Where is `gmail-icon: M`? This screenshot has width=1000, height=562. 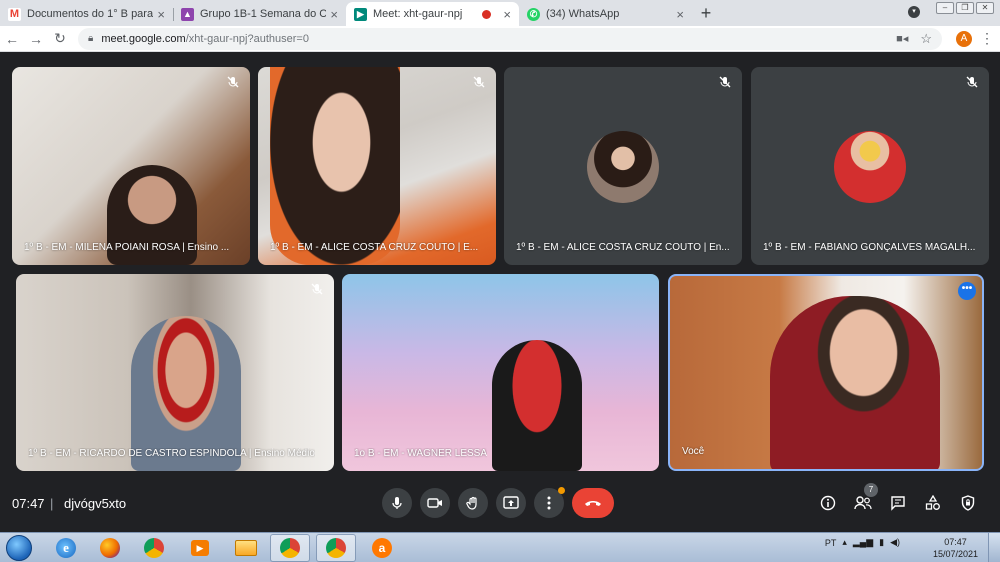 gmail-icon: M is located at coordinates (14, 14).